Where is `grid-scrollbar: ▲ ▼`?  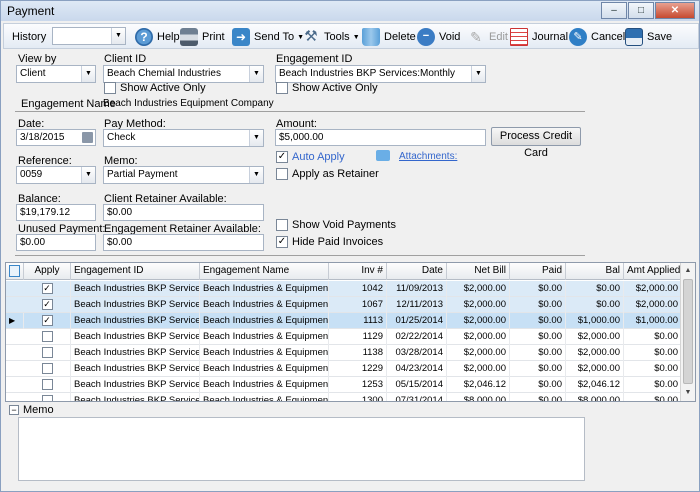 grid-scrollbar: ▲ ▼ is located at coordinates (687, 332).